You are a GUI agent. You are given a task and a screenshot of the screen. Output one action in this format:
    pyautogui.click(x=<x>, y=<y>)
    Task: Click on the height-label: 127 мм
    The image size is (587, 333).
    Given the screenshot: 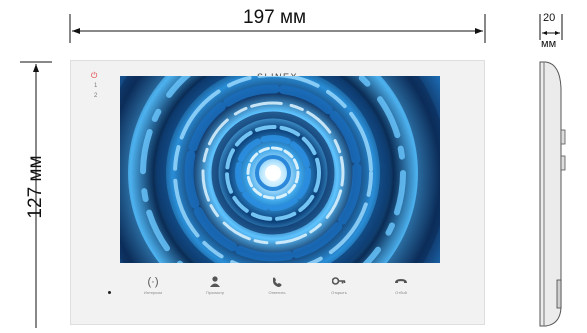 What is the action you would take?
    pyautogui.click(x=35, y=187)
    